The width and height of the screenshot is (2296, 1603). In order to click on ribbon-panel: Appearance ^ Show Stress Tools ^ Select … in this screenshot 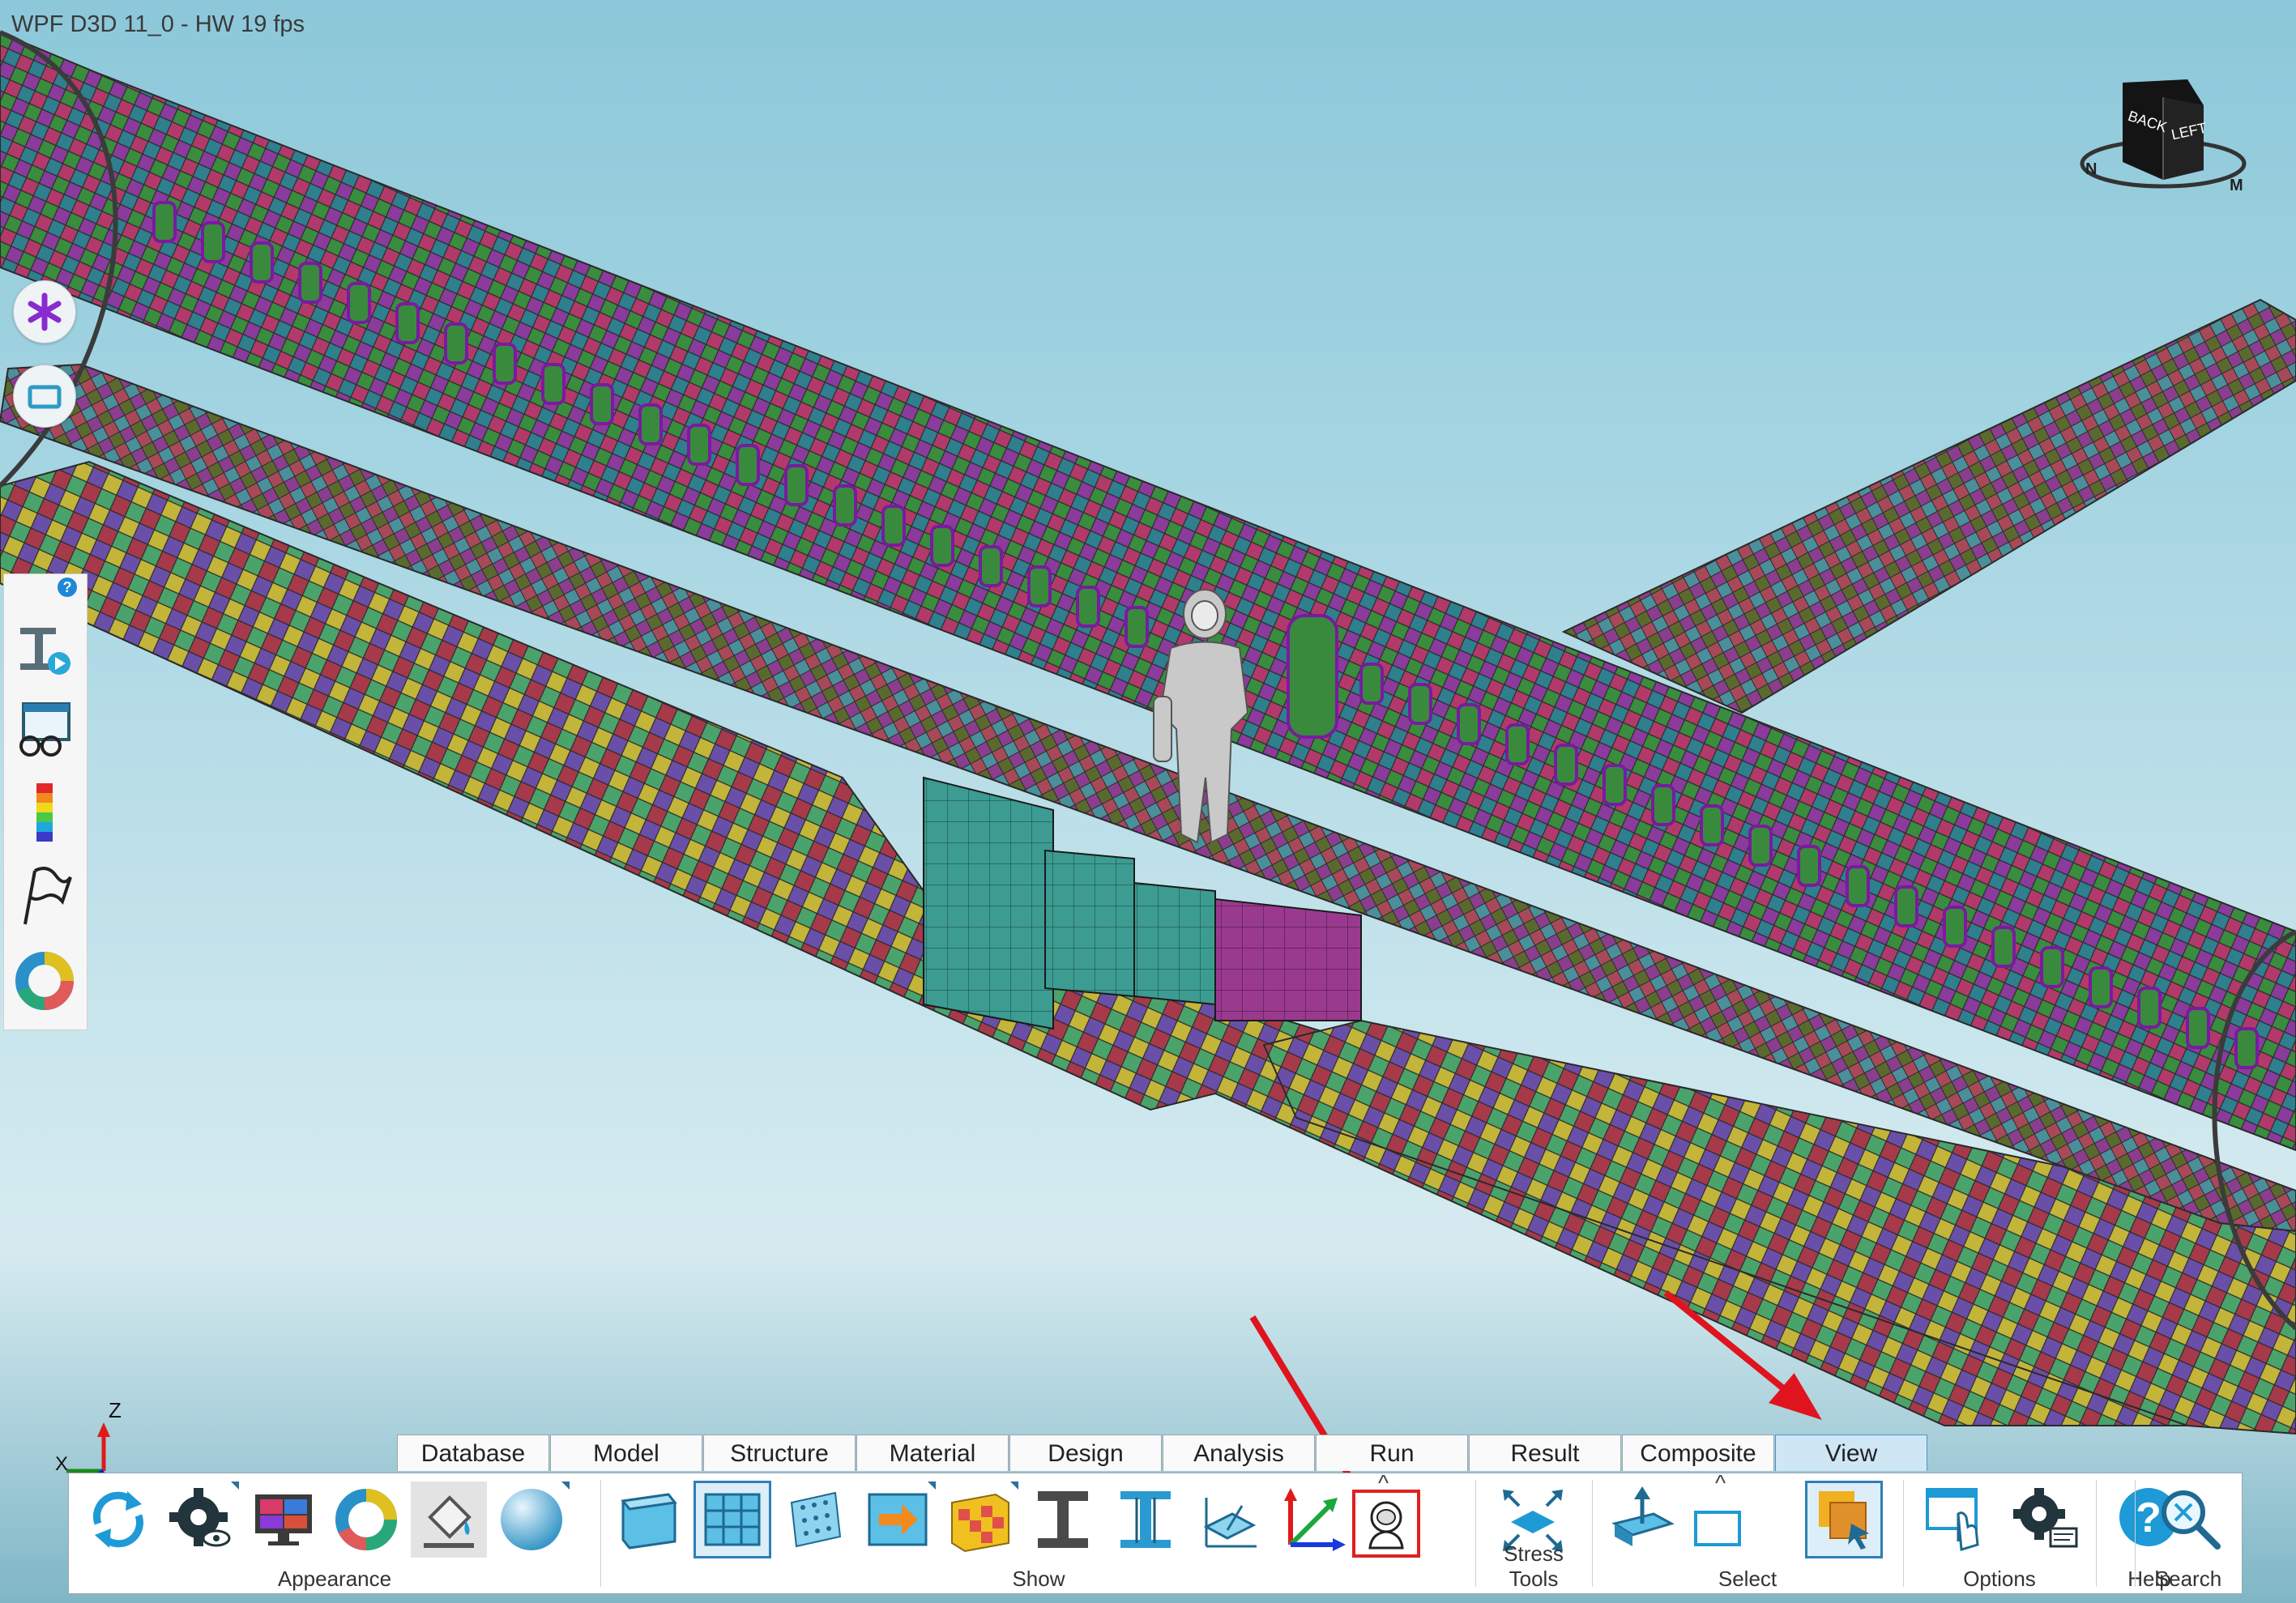, I will do `click(1155, 1532)`.